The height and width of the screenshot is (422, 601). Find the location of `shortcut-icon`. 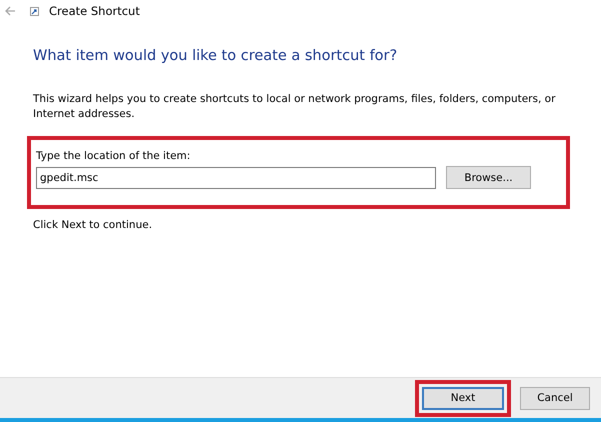

shortcut-icon is located at coordinates (34, 11).